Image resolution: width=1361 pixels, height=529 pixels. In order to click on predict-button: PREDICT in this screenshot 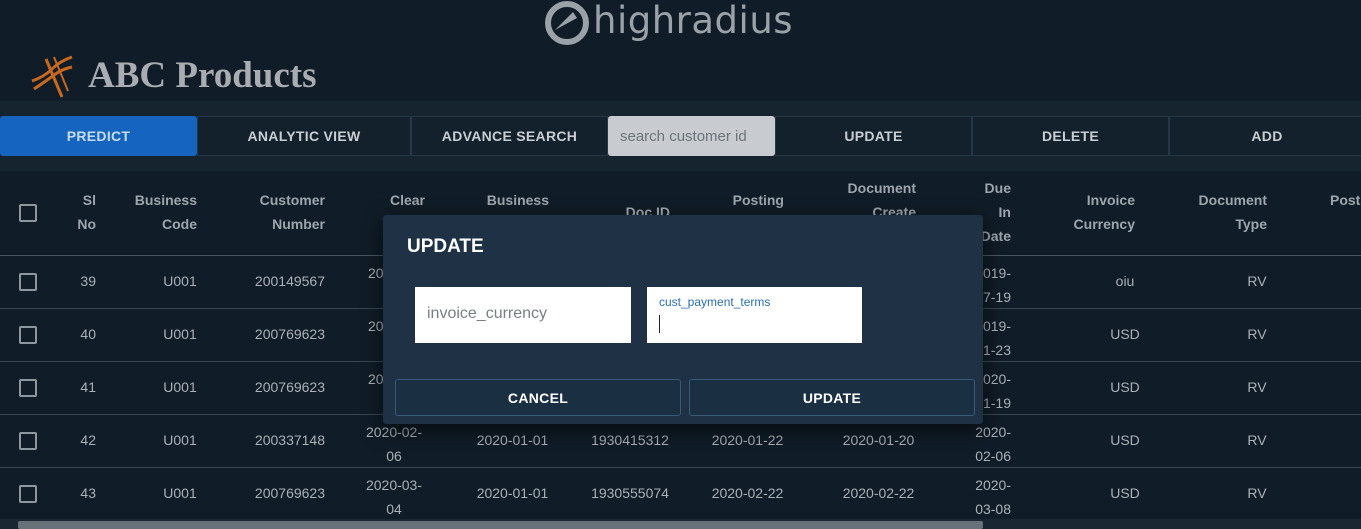, I will do `click(98, 136)`.